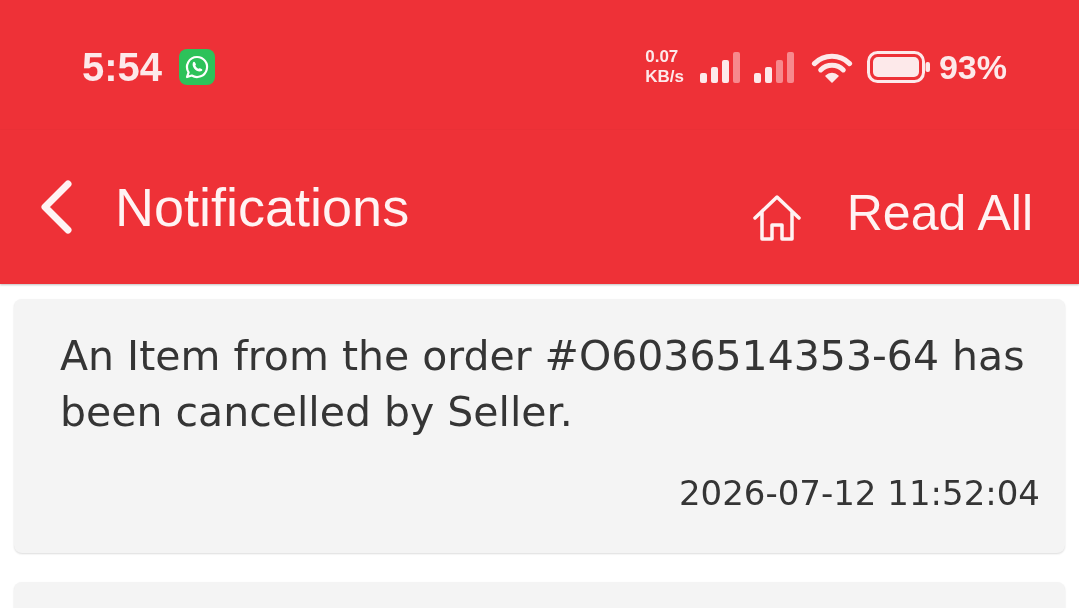 The height and width of the screenshot is (608, 1079). What do you see at coordinates (664, 77) in the screenshot?
I see `network-speed-unit: KB/s` at bounding box center [664, 77].